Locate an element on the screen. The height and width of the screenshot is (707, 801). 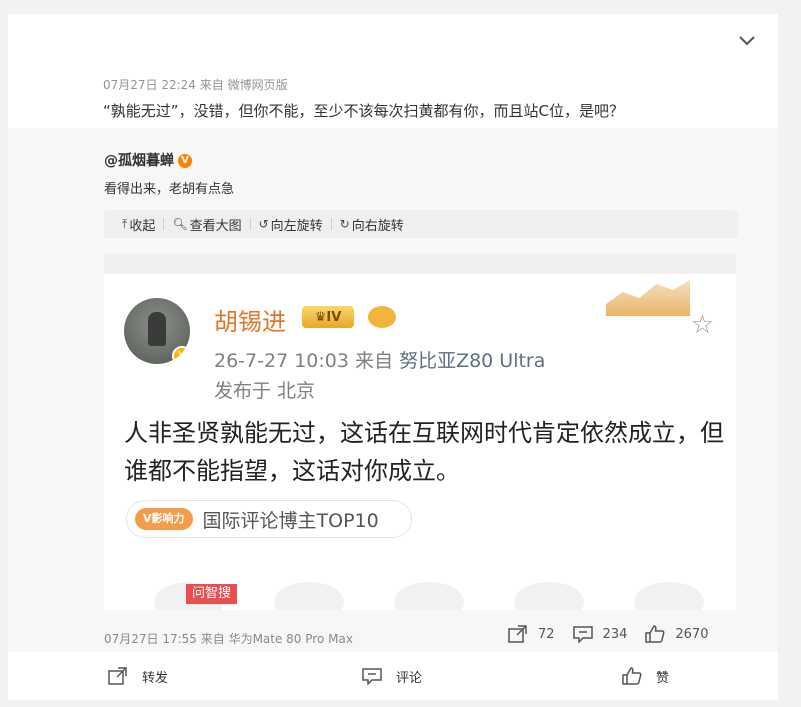
influence-badge: V影响力 is located at coordinates (164, 519).